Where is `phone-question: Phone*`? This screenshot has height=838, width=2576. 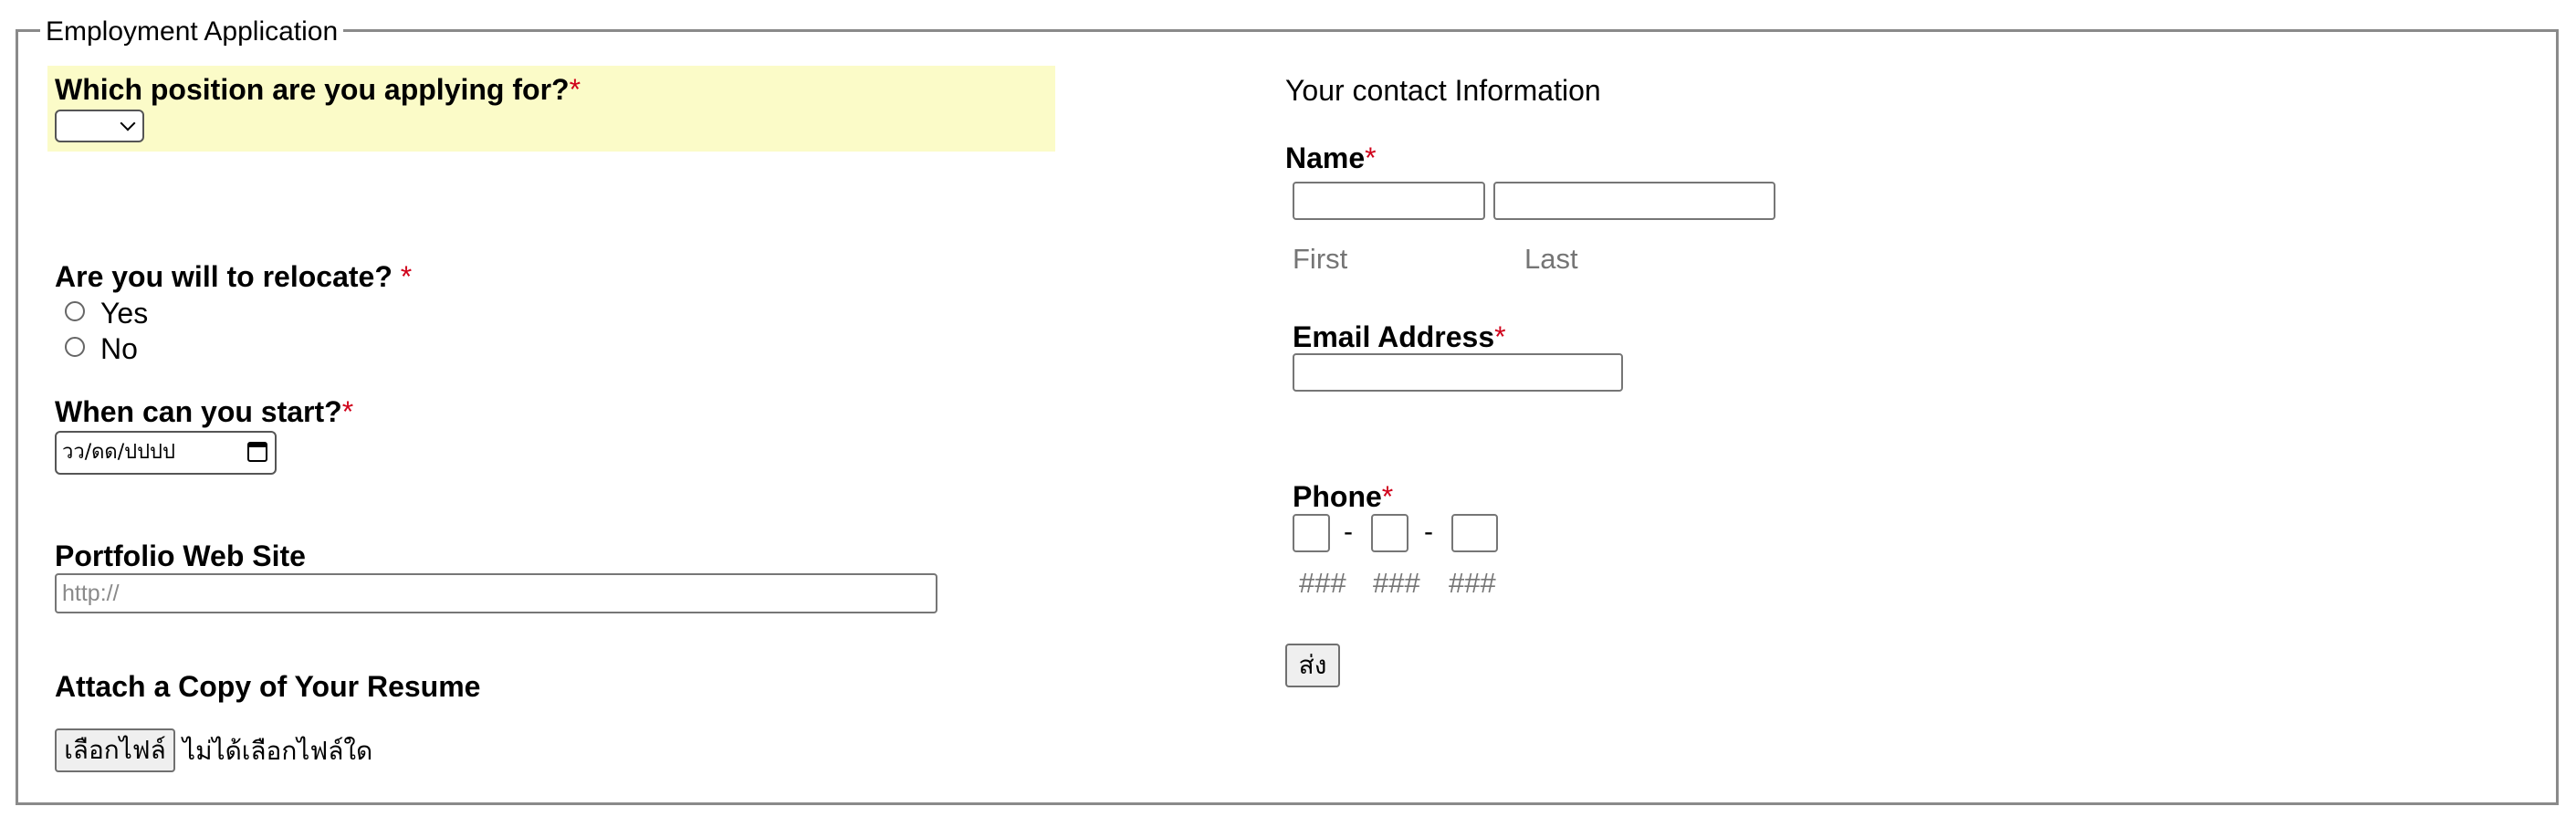 phone-question: Phone* is located at coordinates (1343, 497).